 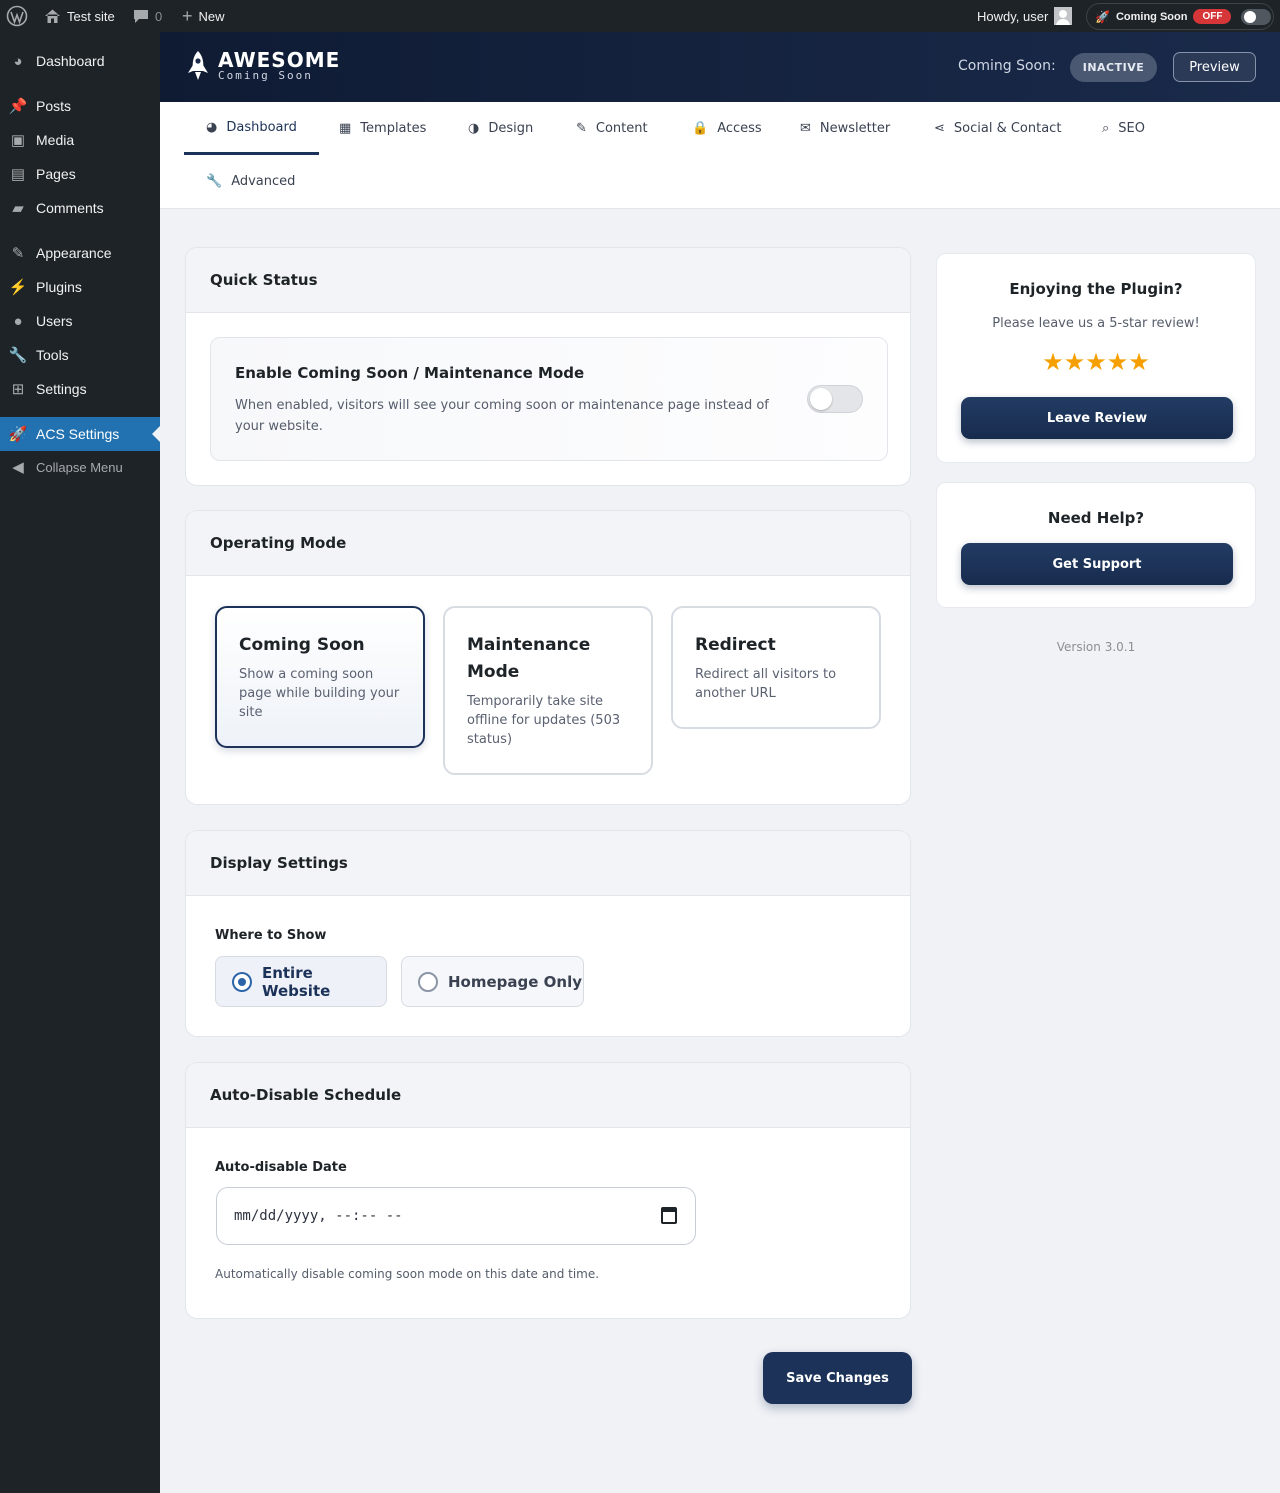 I want to click on sidebar-item-dashboard: ◕ Dashboard, so click(x=80, y=61).